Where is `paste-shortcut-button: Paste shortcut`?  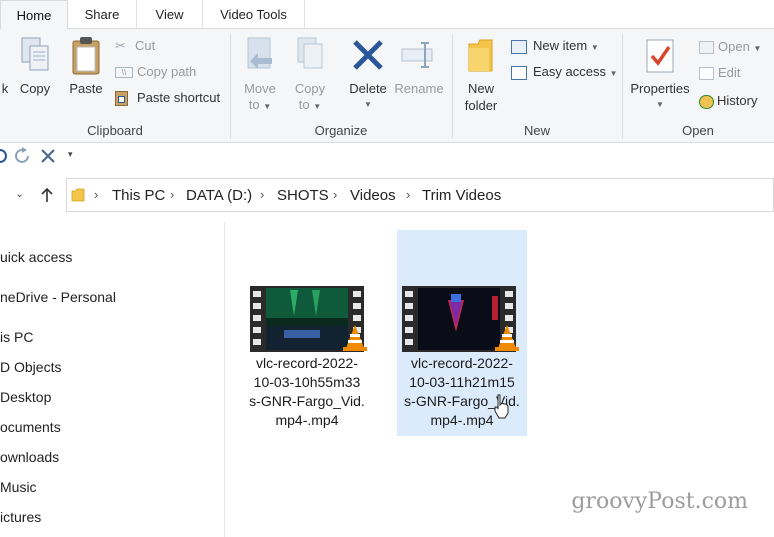
paste-shortcut-button: Paste shortcut is located at coordinates (167, 98).